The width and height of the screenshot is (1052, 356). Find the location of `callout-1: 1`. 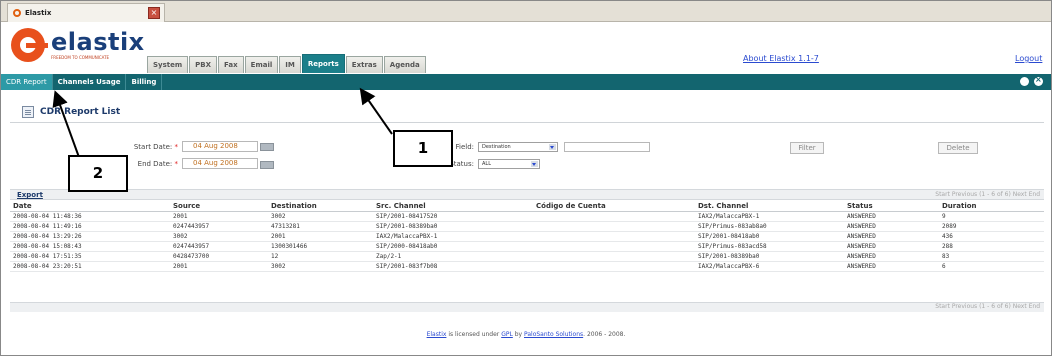

callout-1: 1 is located at coordinates (423, 148).